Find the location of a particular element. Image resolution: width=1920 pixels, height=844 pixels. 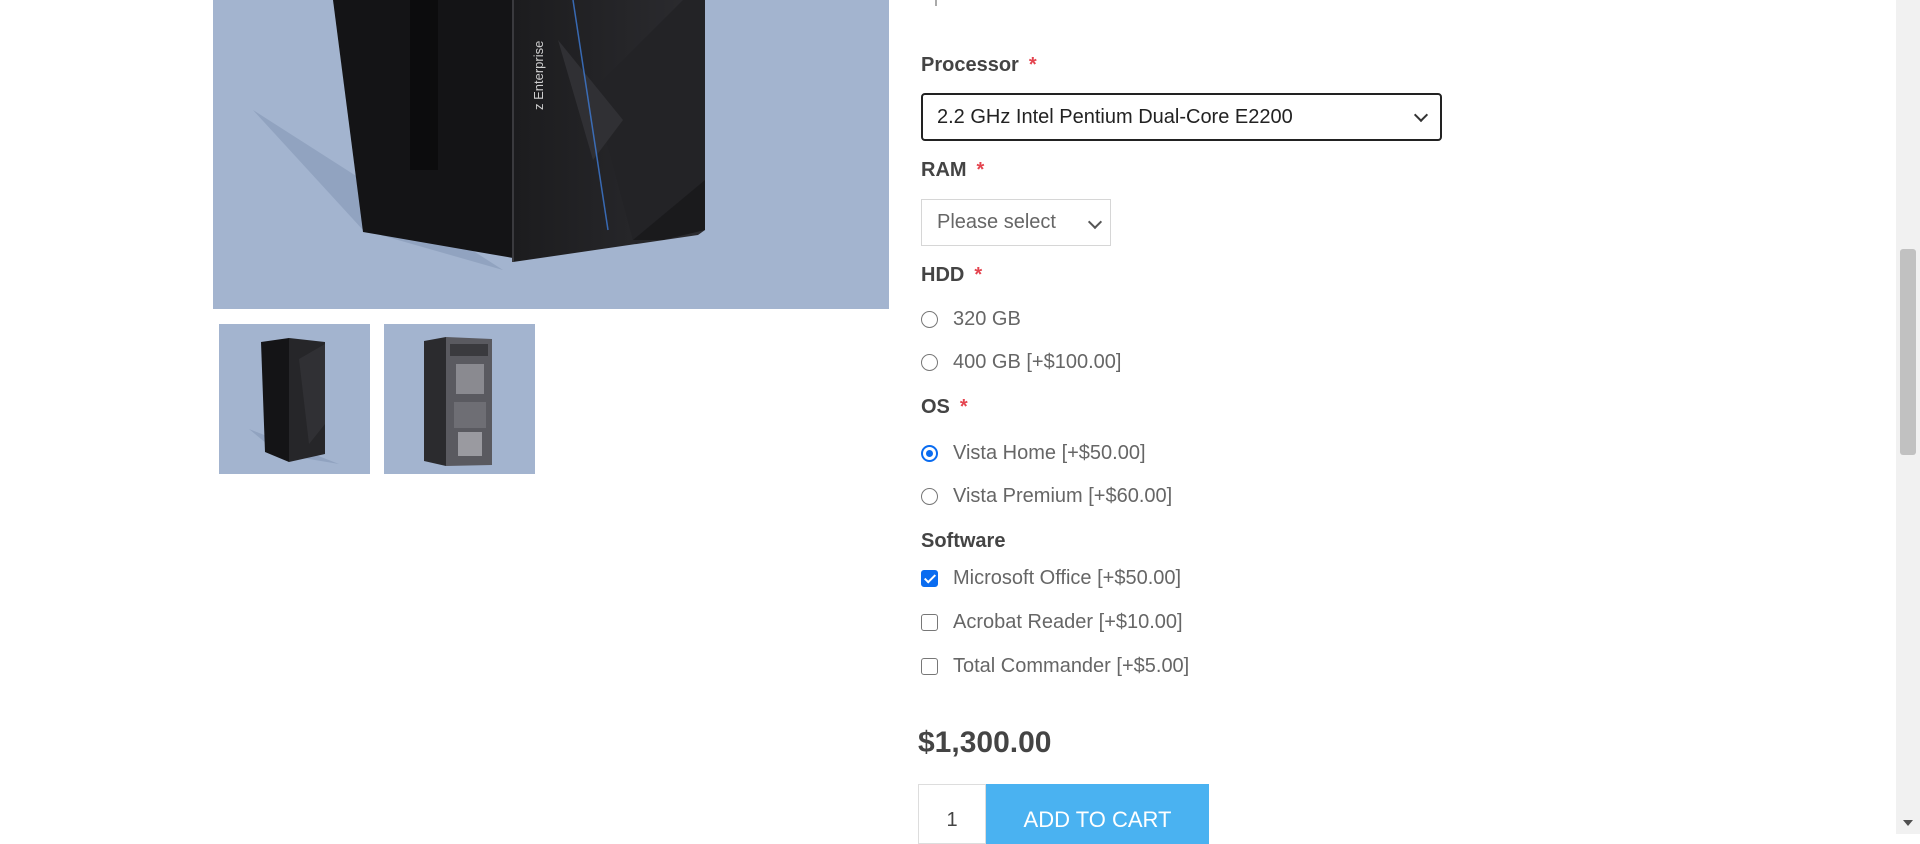

checkbox-checked is located at coordinates (929, 578).